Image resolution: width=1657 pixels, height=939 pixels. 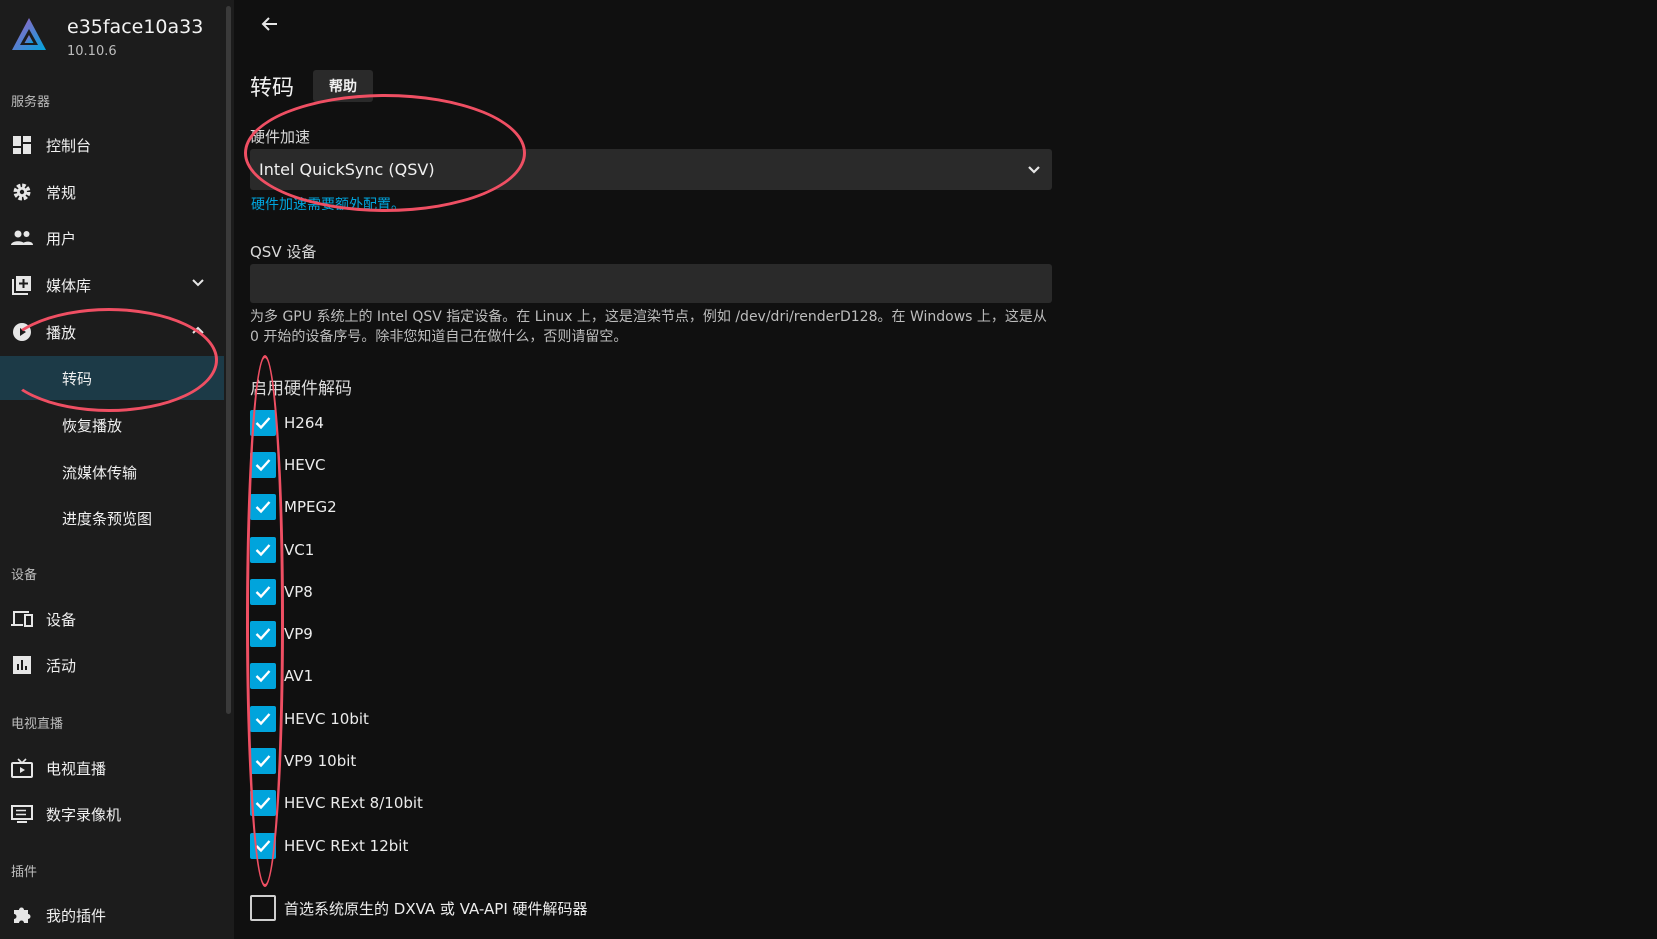 What do you see at coordinates (353, 803) in the screenshot?
I see `decode-hevcrext810-label: HEVC RExt 8/10bit` at bounding box center [353, 803].